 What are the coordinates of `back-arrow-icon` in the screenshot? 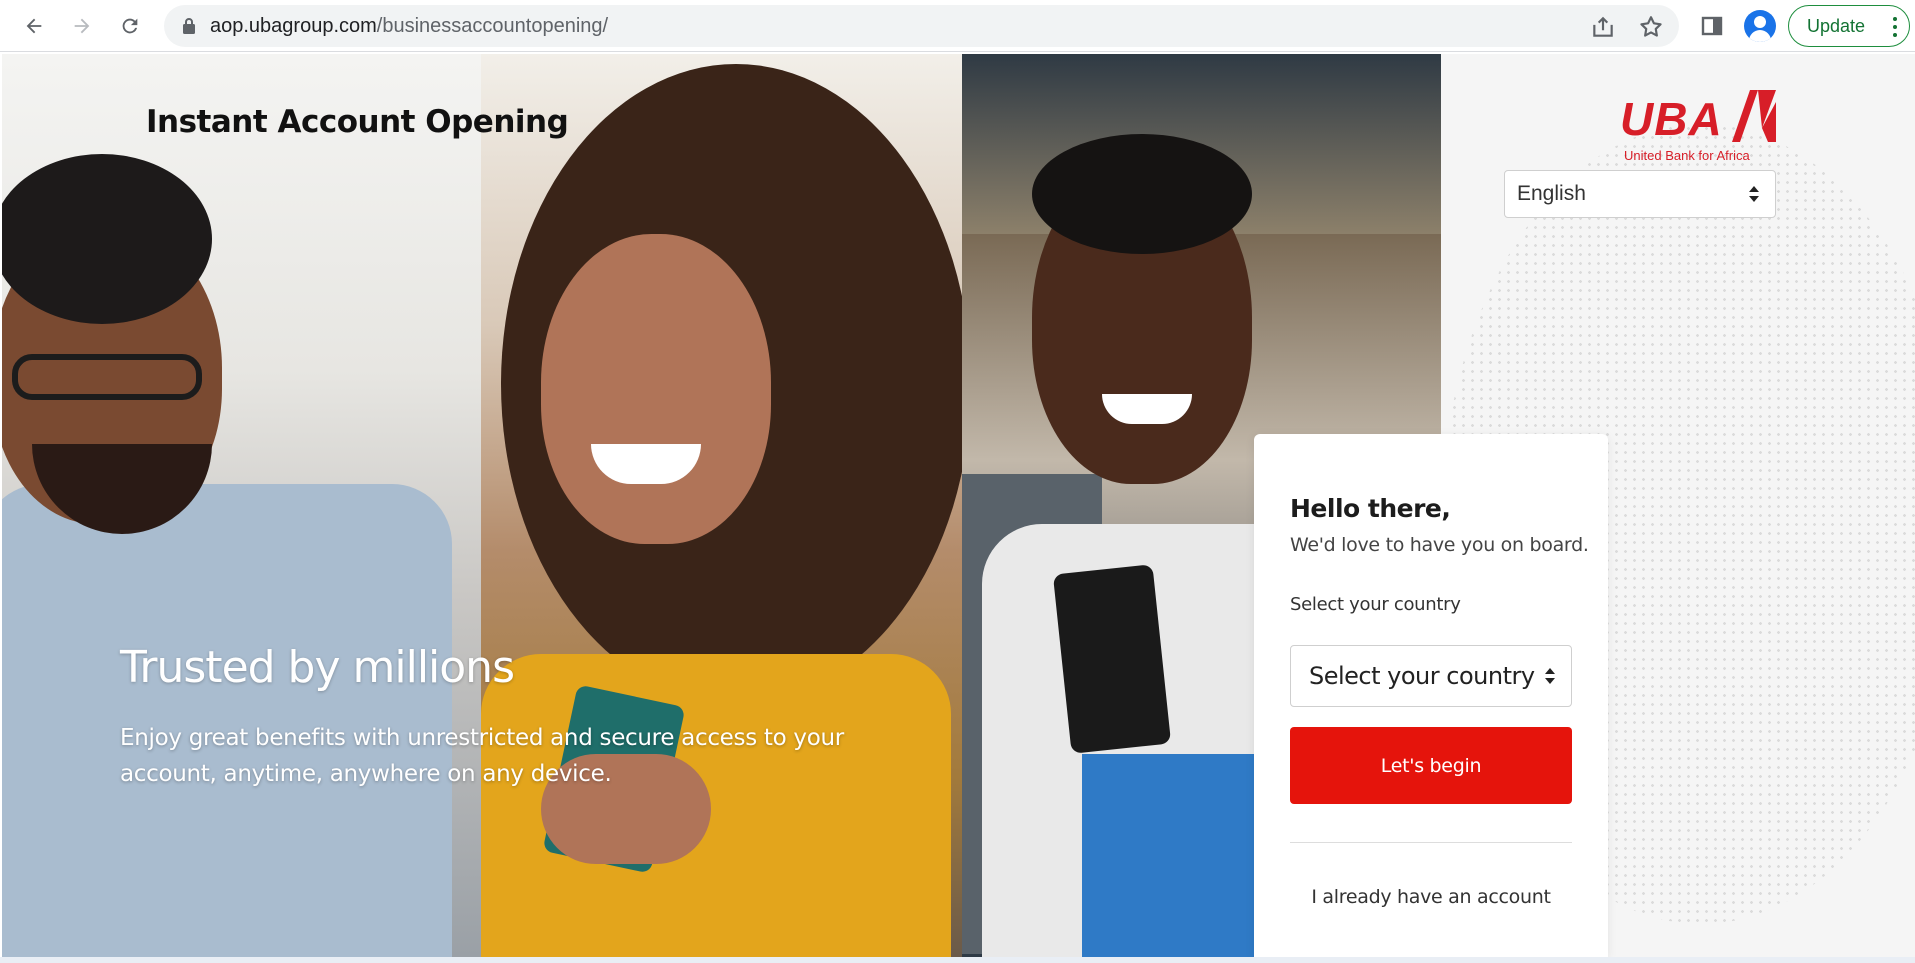 It's located at (34, 26).